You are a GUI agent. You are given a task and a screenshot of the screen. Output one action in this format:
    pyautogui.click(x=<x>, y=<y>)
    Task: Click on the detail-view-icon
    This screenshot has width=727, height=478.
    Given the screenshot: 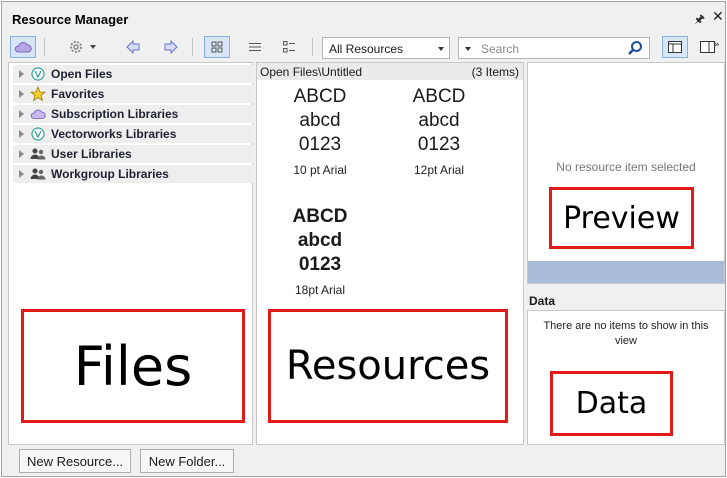 What is the action you would take?
    pyautogui.click(x=289, y=47)
    